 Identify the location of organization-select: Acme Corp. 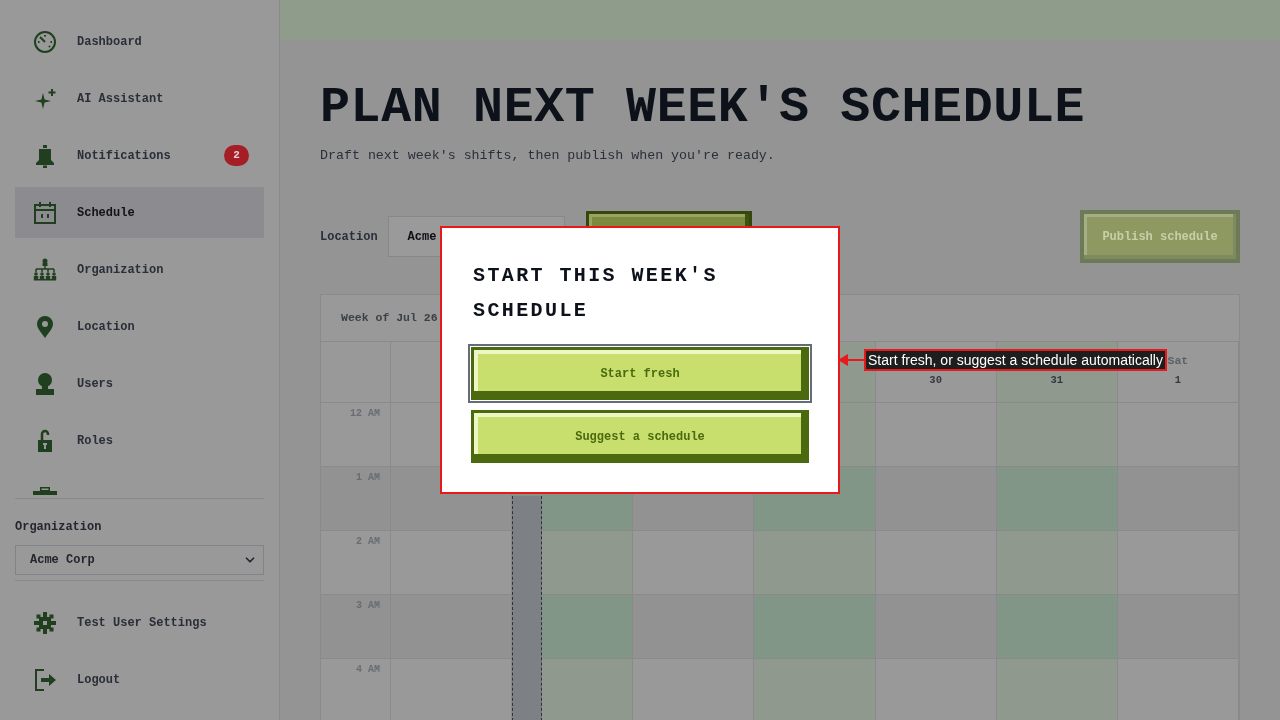
(139, 560).